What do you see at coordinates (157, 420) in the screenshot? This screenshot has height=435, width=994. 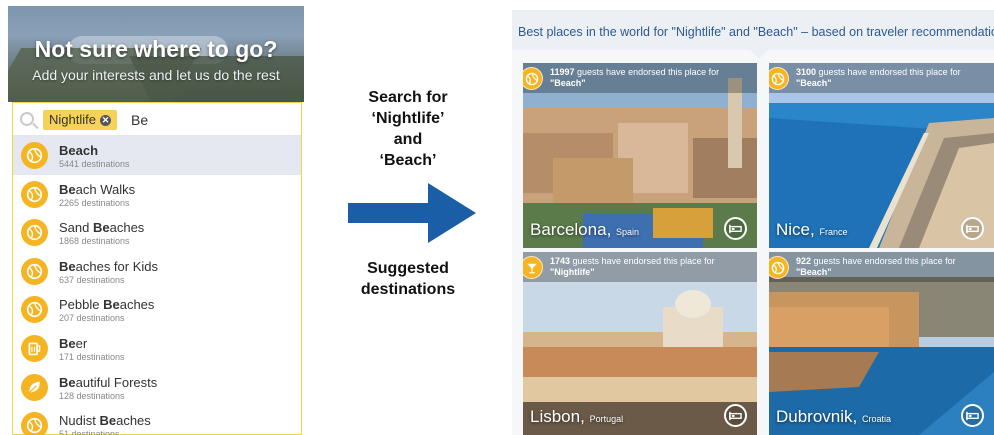 I see `suggestion-item: Nudist Beaches 51 destinations` at bounding box center [157, 420].